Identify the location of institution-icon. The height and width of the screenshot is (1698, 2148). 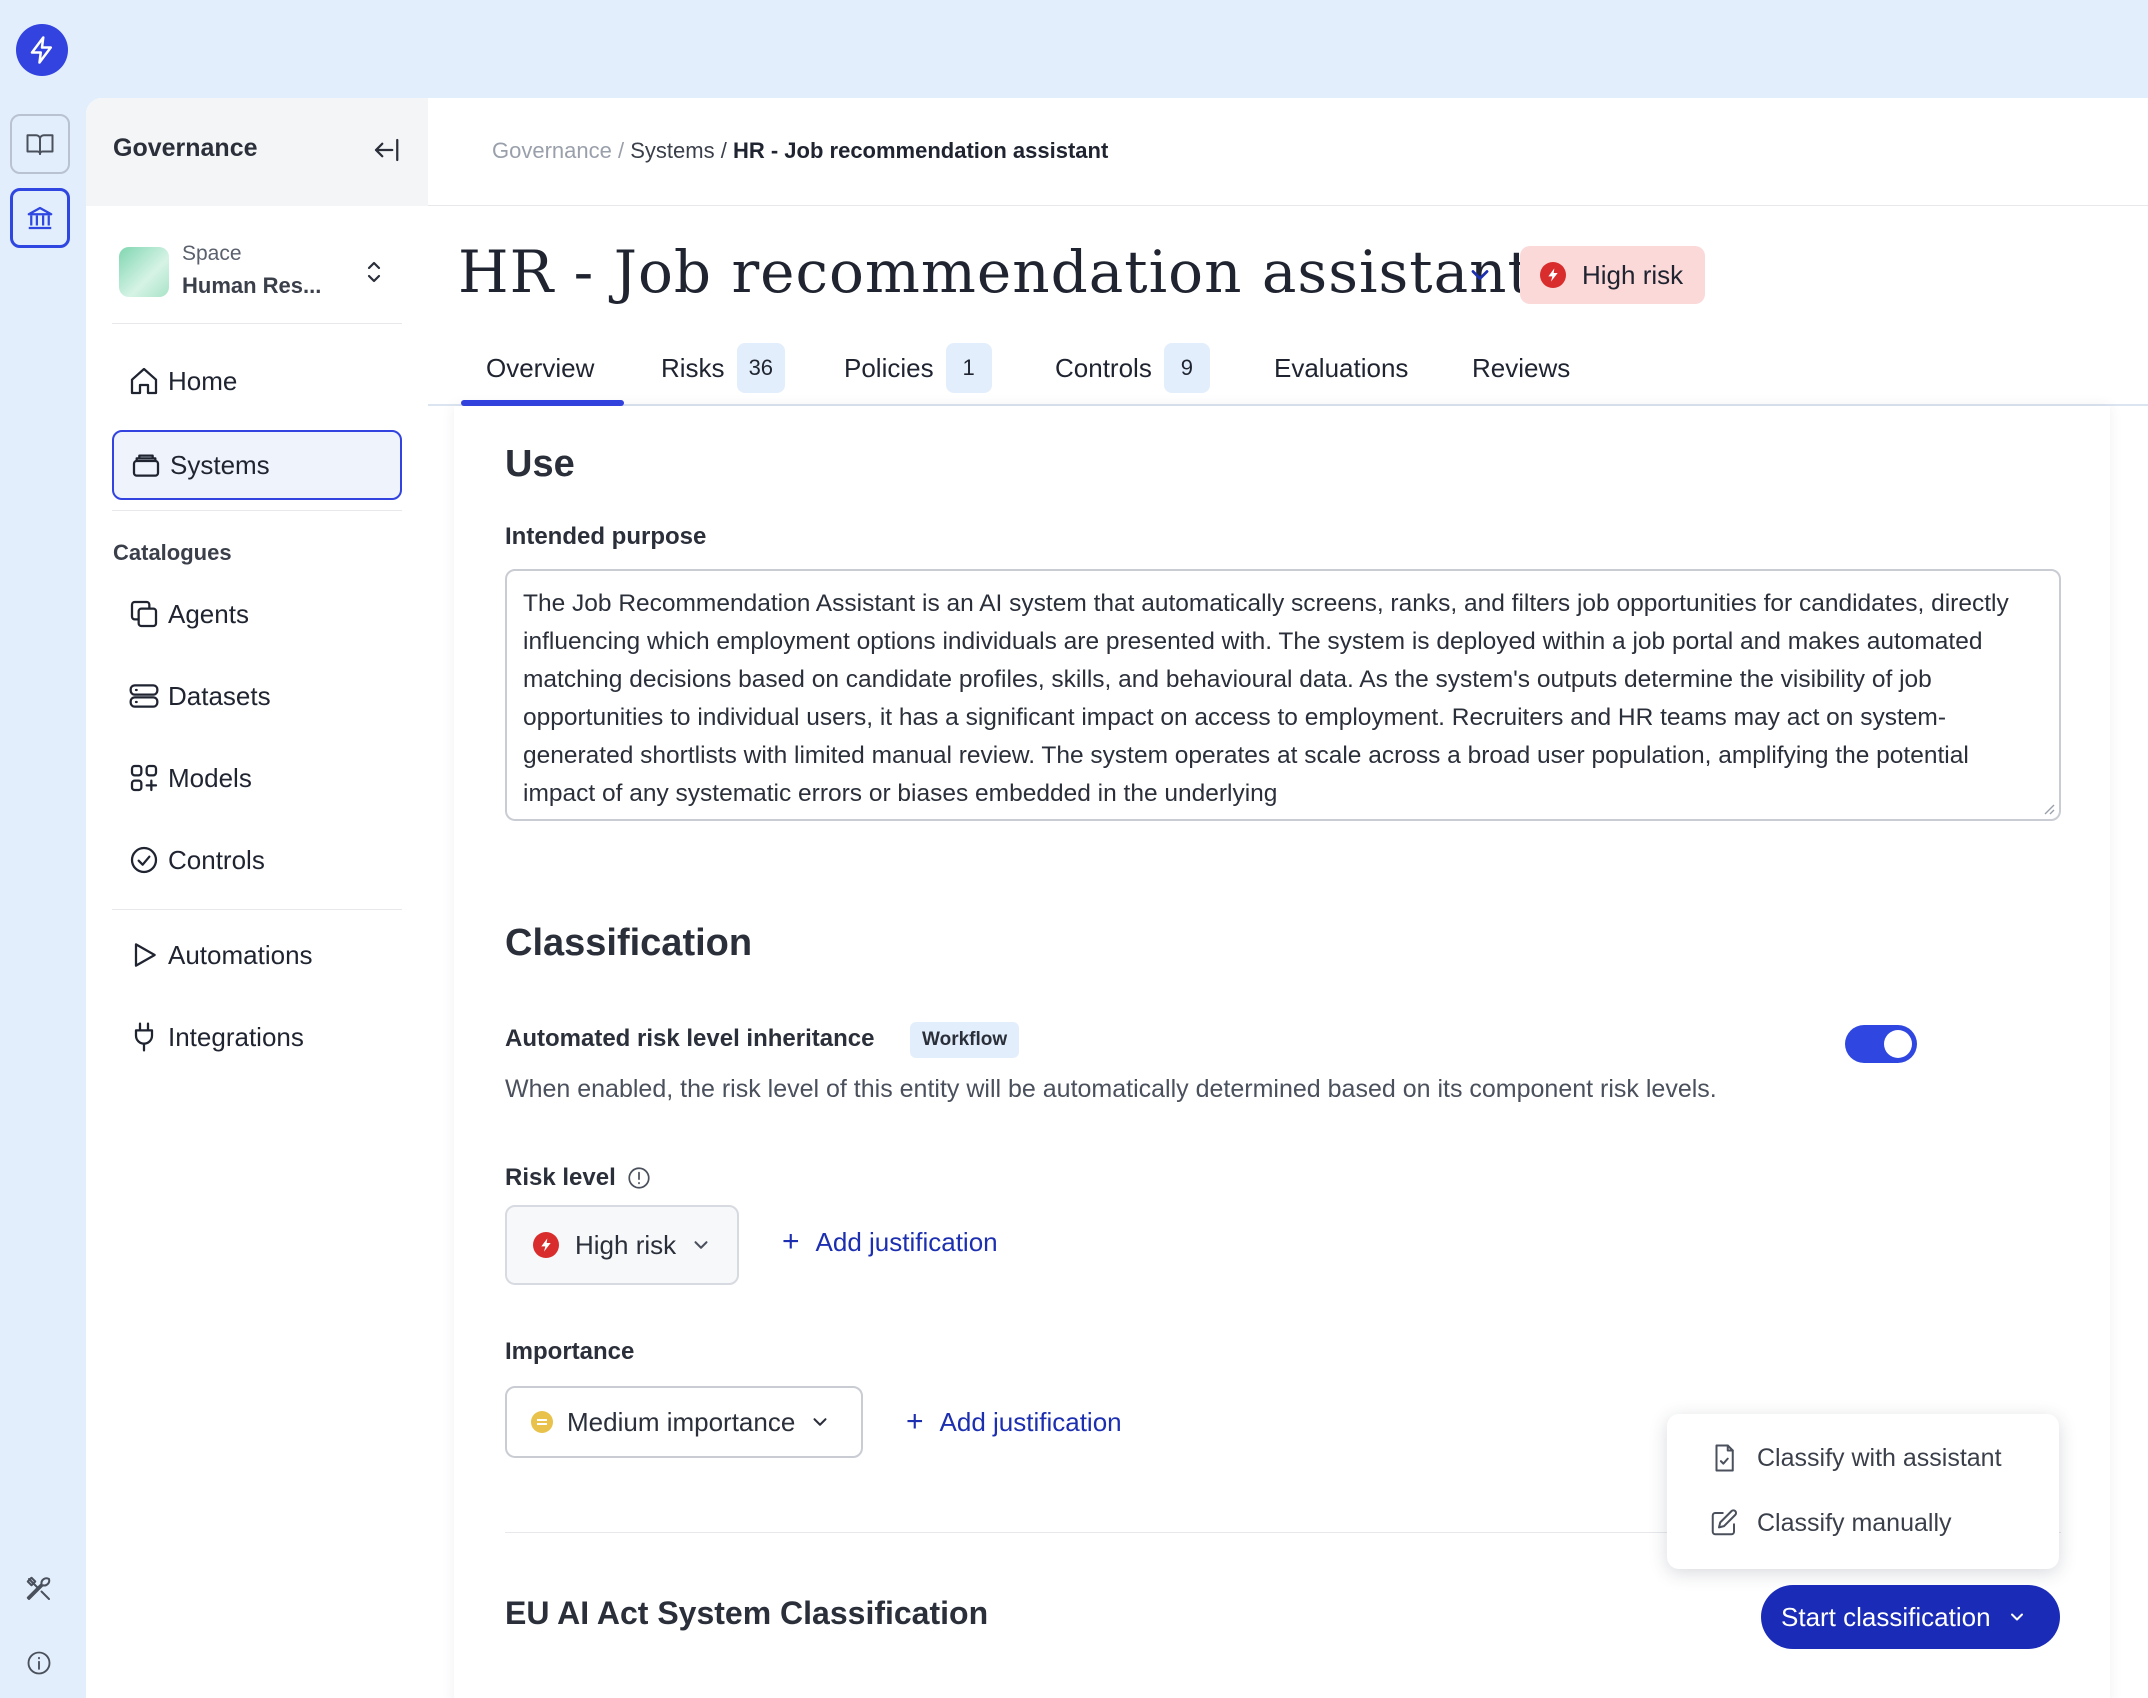
(40, 218).